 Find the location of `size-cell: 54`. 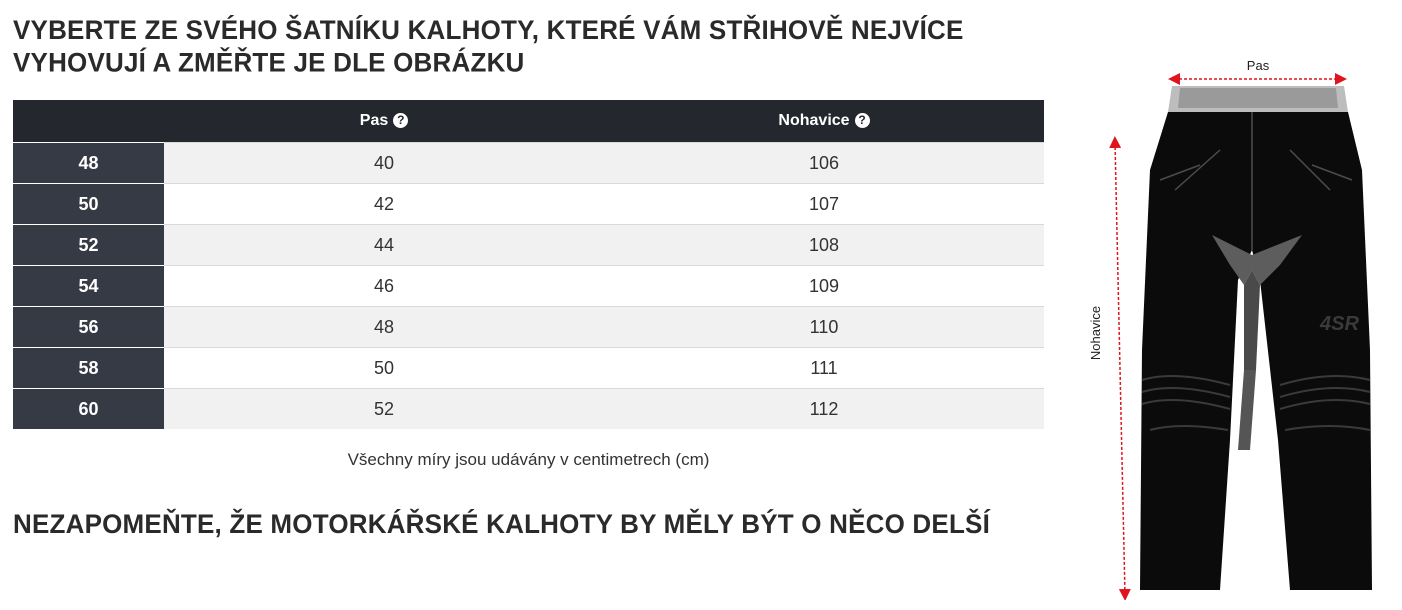

size-cell: 54 is located at coordinates (88, 286).